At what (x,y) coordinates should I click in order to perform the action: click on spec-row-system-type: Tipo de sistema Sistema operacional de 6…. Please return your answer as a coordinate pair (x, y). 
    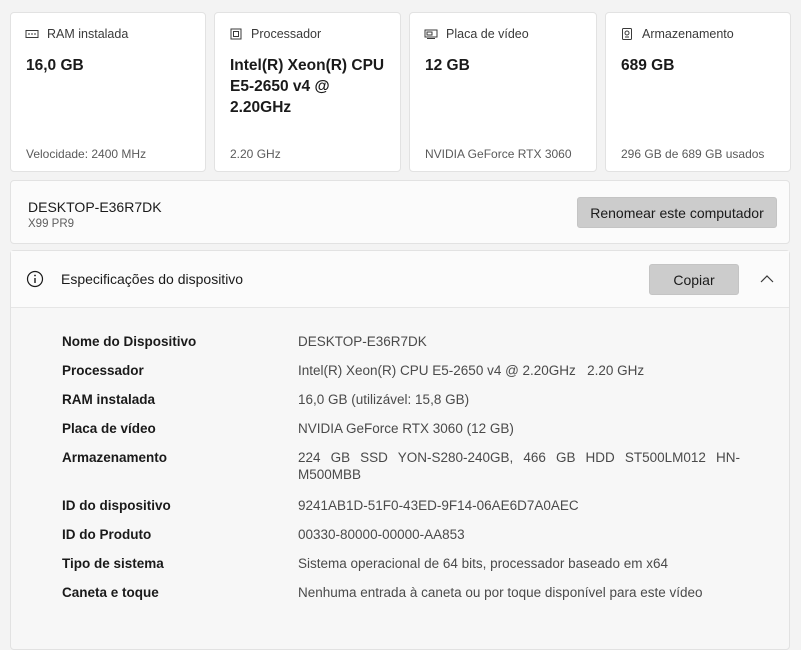
    Looking at the image, I should click on (405, 563).